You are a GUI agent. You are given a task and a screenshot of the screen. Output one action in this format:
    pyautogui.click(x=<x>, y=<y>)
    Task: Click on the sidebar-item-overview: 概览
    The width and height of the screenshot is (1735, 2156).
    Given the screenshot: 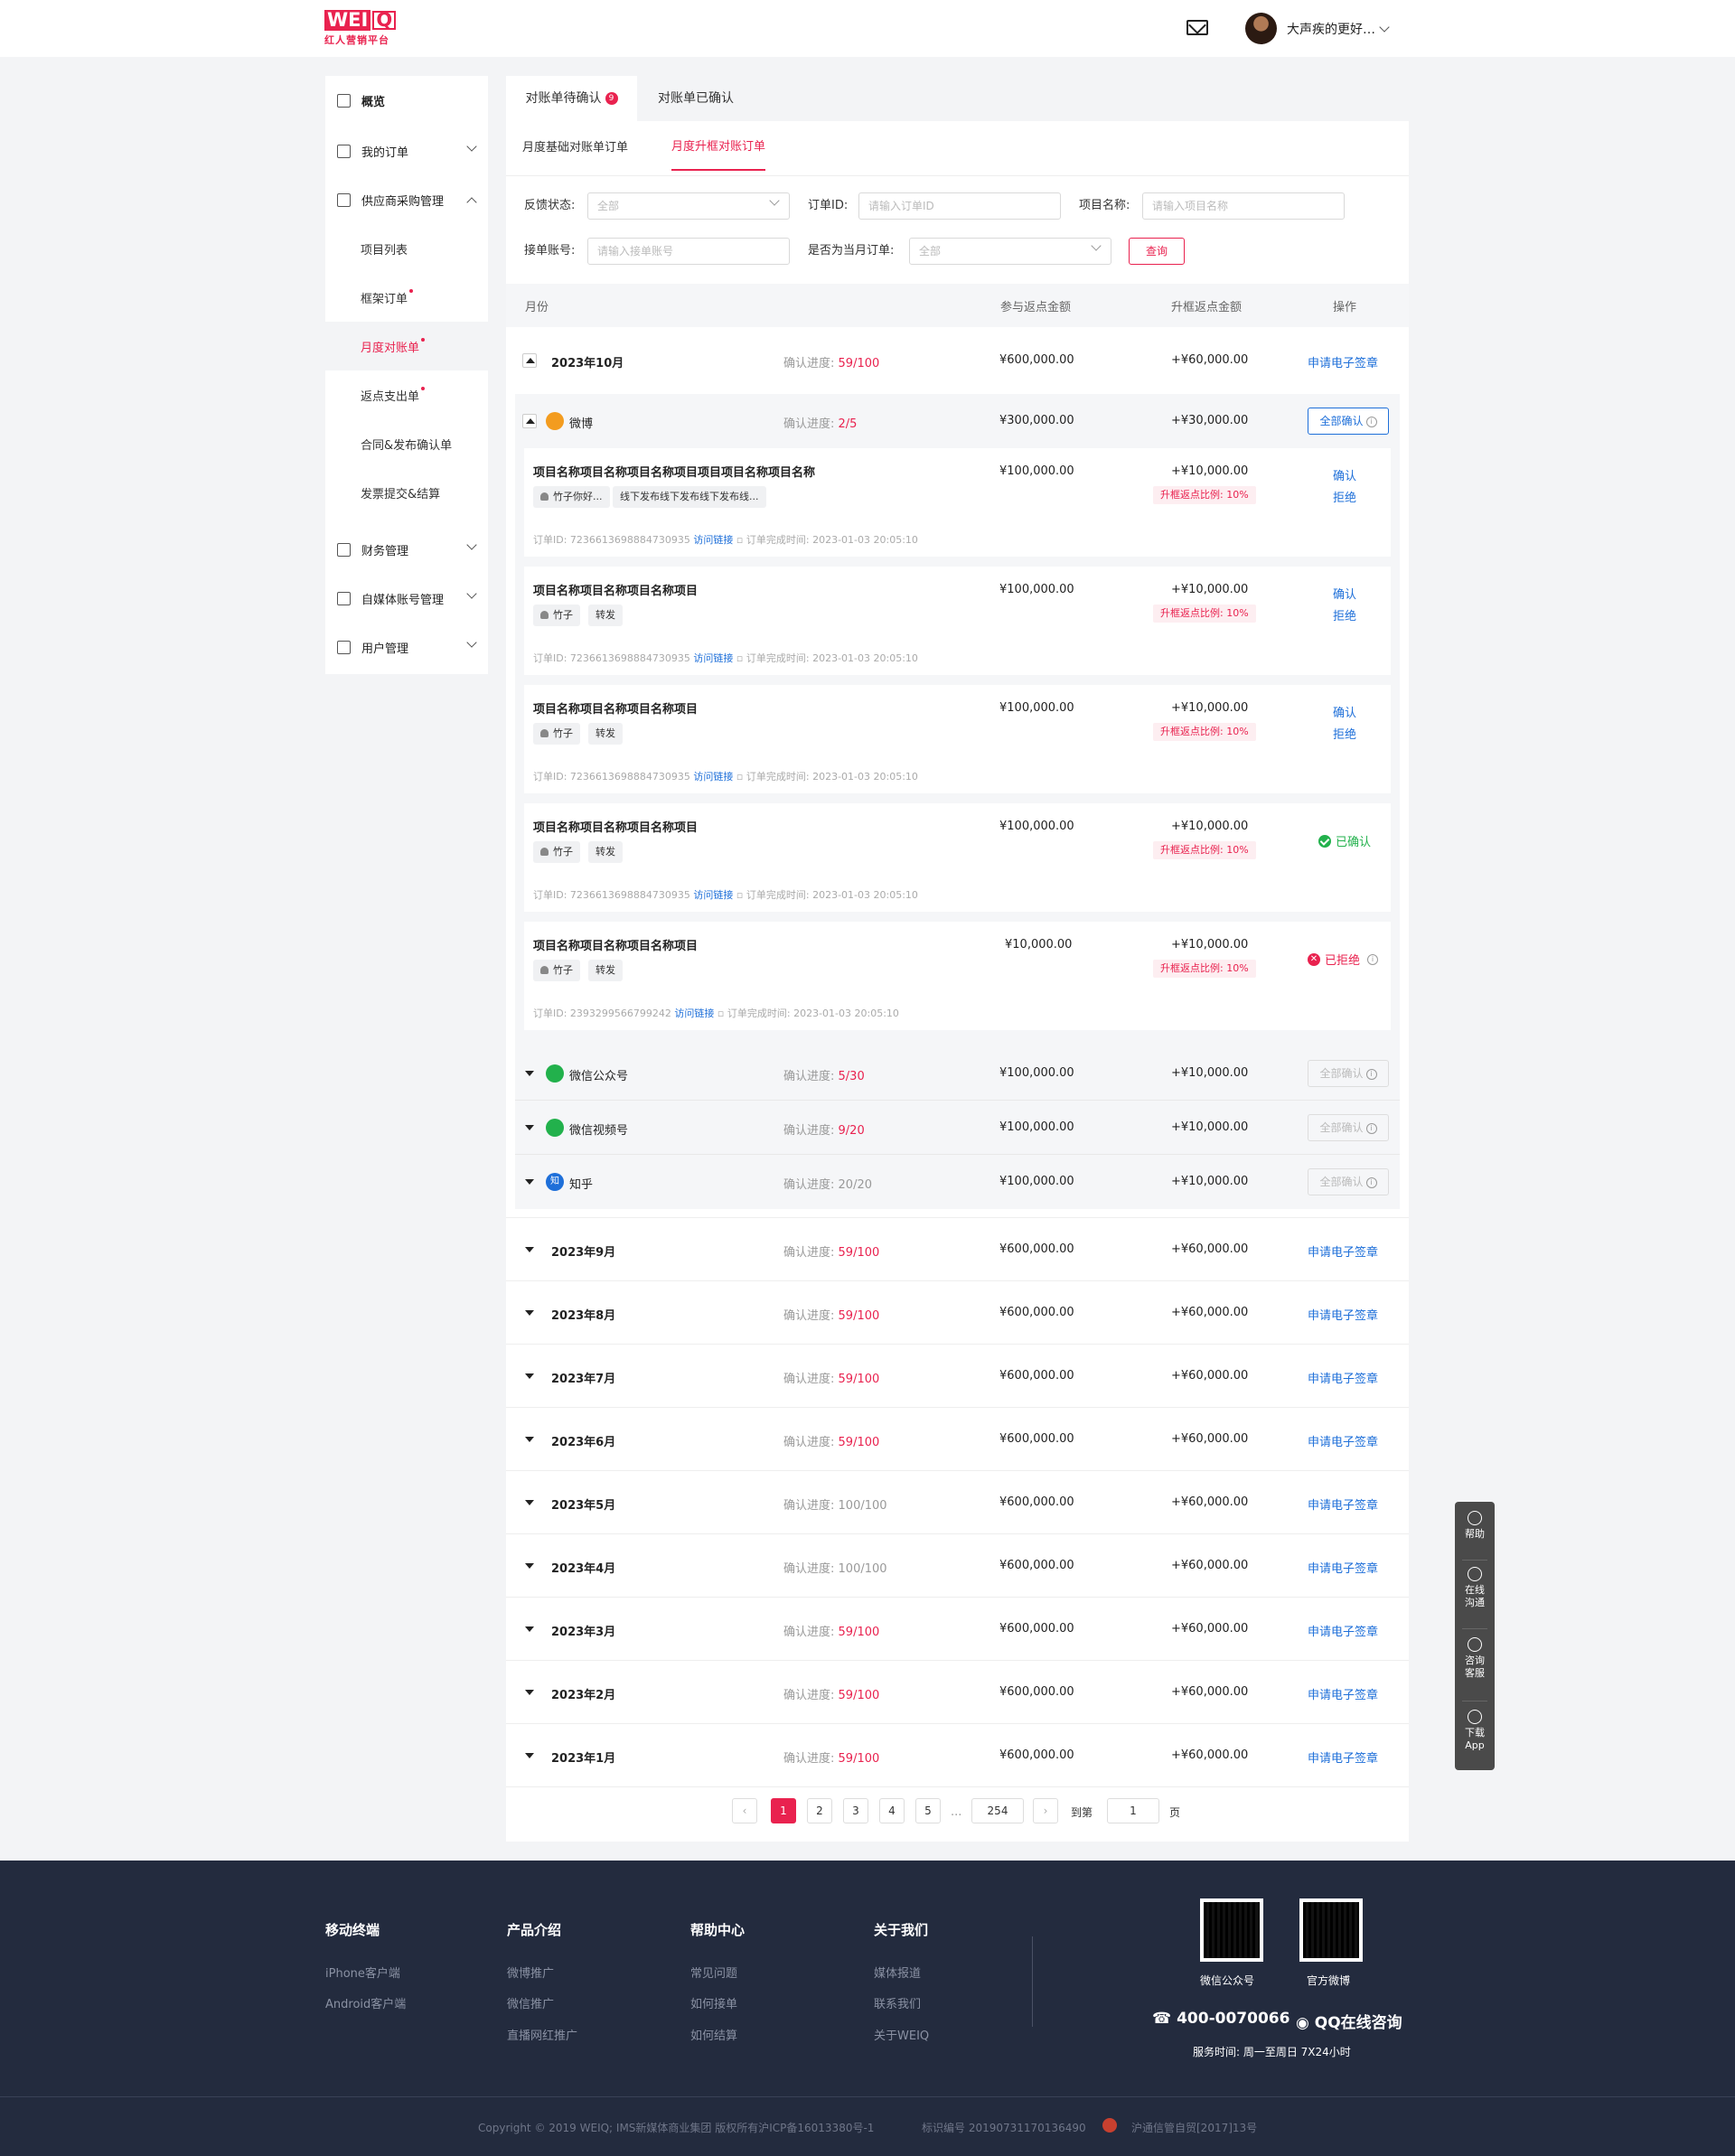 What is the action you would take?
    pyautogui.click(x=407, y=100)
    